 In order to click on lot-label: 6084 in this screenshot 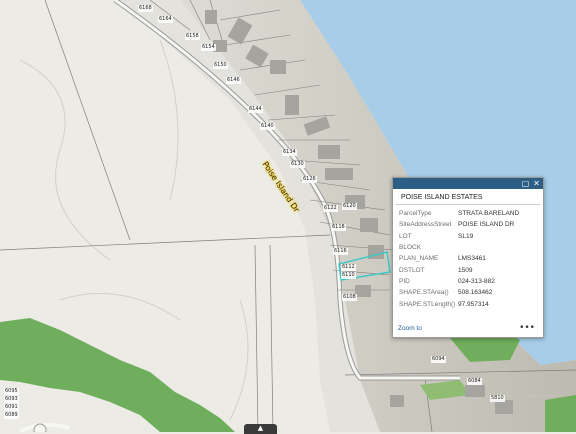, I will do `click(474, 381)`.